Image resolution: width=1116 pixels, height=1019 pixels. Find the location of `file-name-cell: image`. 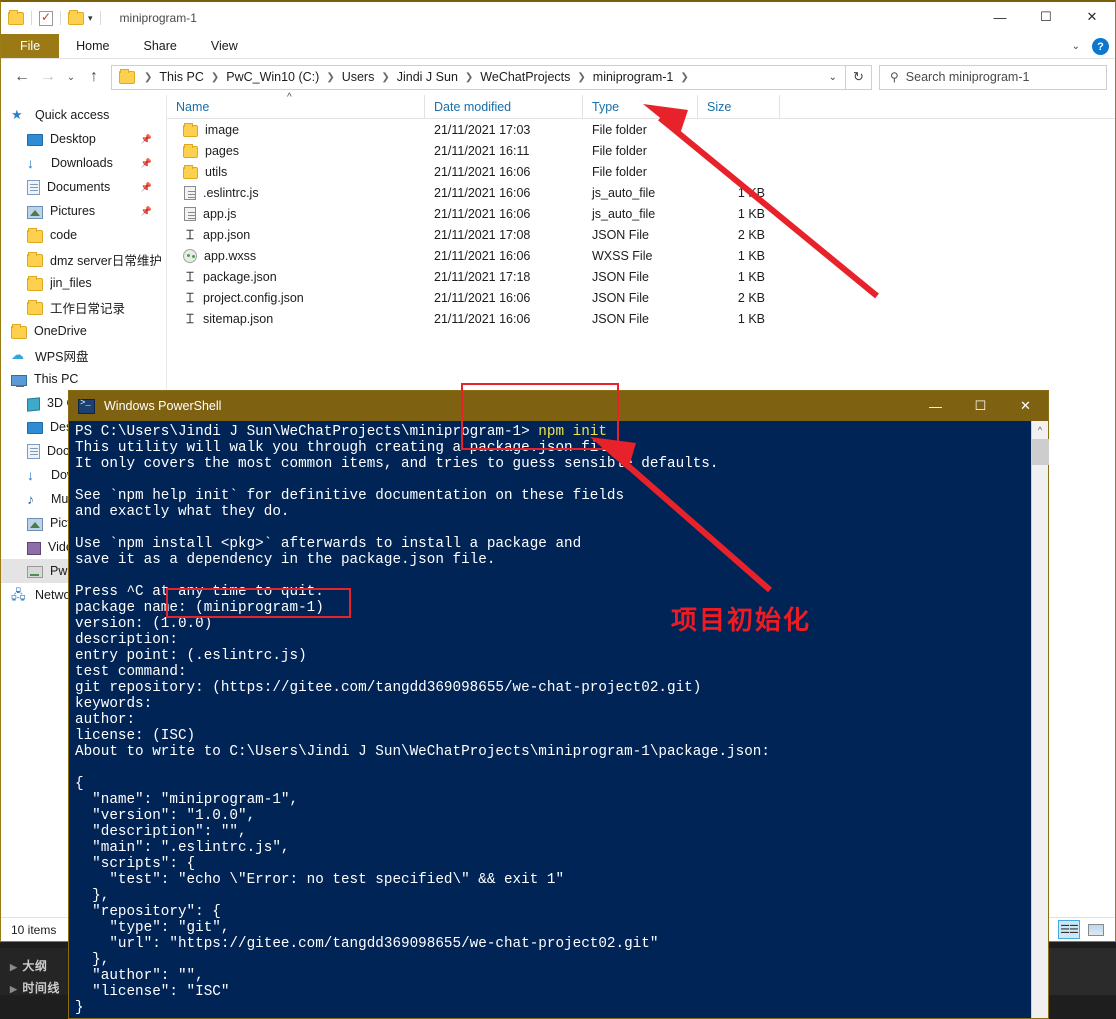

file-name-cell: image is located at coordinates (296, 129).